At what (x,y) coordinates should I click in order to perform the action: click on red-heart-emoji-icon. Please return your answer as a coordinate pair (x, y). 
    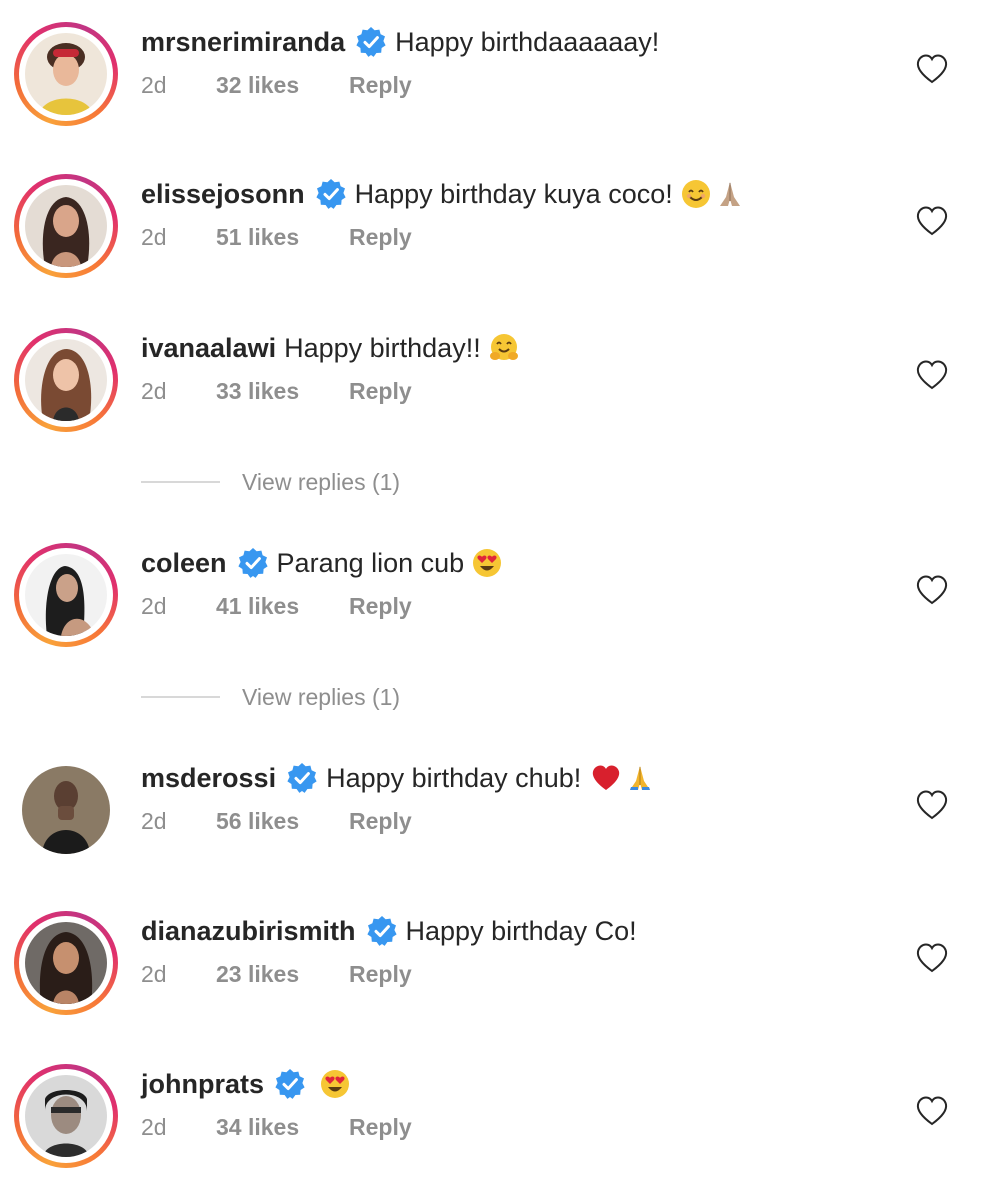
    Looking at the image, I should click on (606, 777).